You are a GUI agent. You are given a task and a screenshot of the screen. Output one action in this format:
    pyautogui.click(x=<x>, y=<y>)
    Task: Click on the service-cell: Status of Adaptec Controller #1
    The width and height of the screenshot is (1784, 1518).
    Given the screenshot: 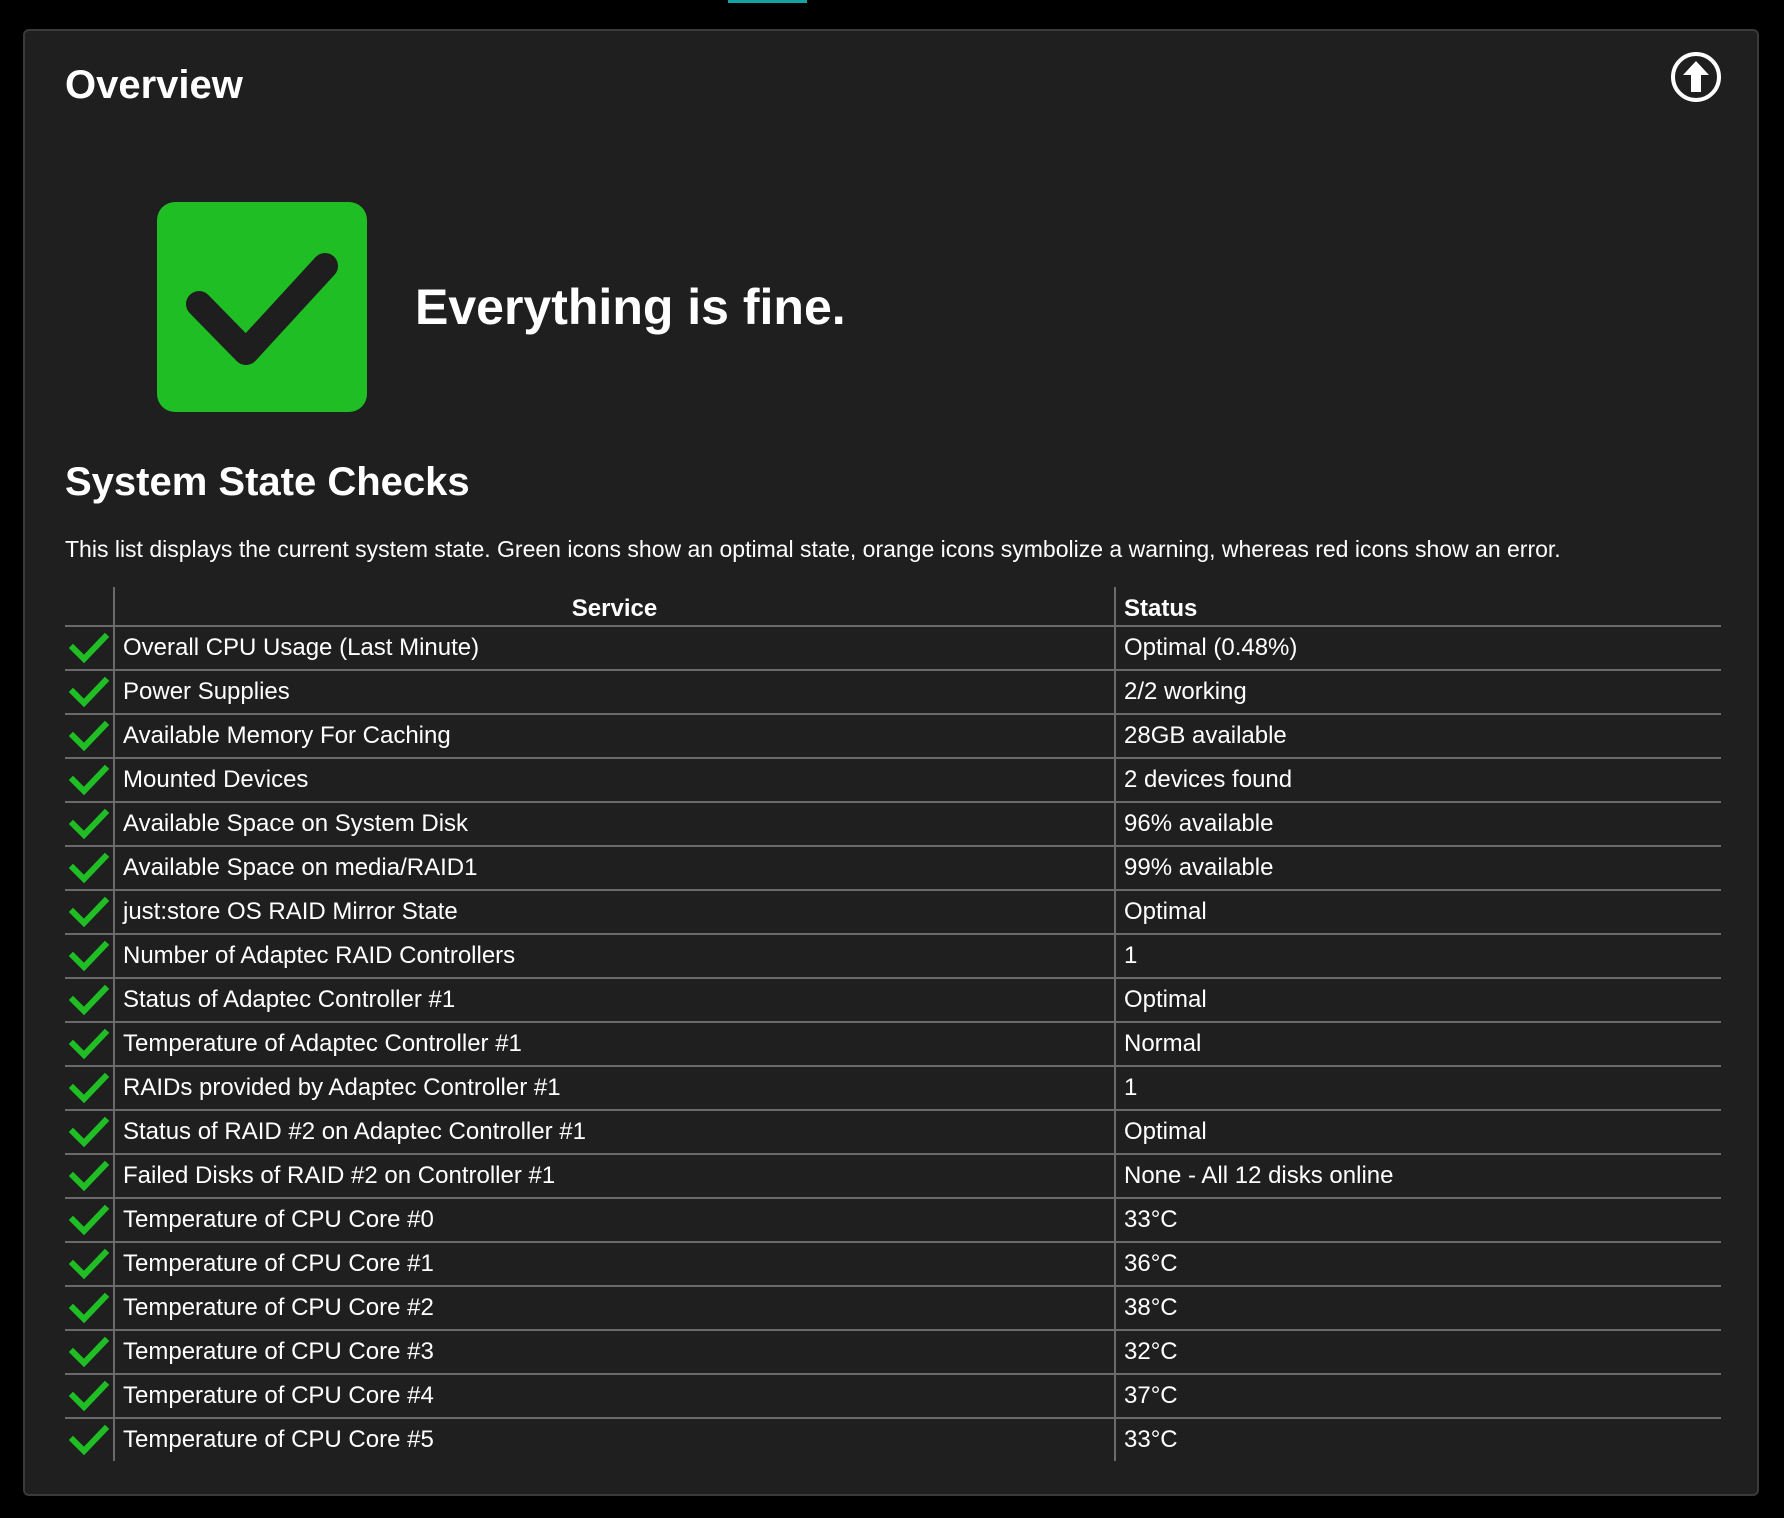 What is the action you would take?
    pyautogui.click(x=614, y=1000)
    